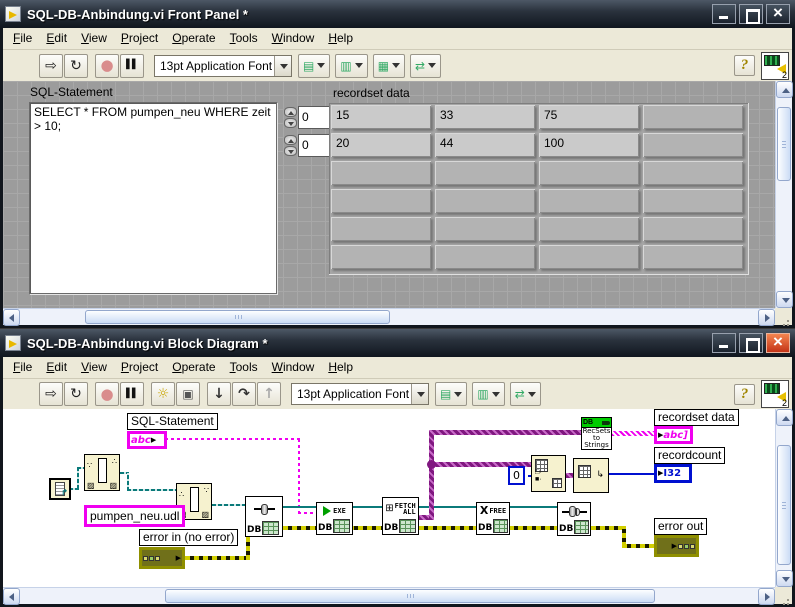  Describe the element at coordinates (189, 537) in the screenshot. I see `error-in-label: error in (no error)` at that location.